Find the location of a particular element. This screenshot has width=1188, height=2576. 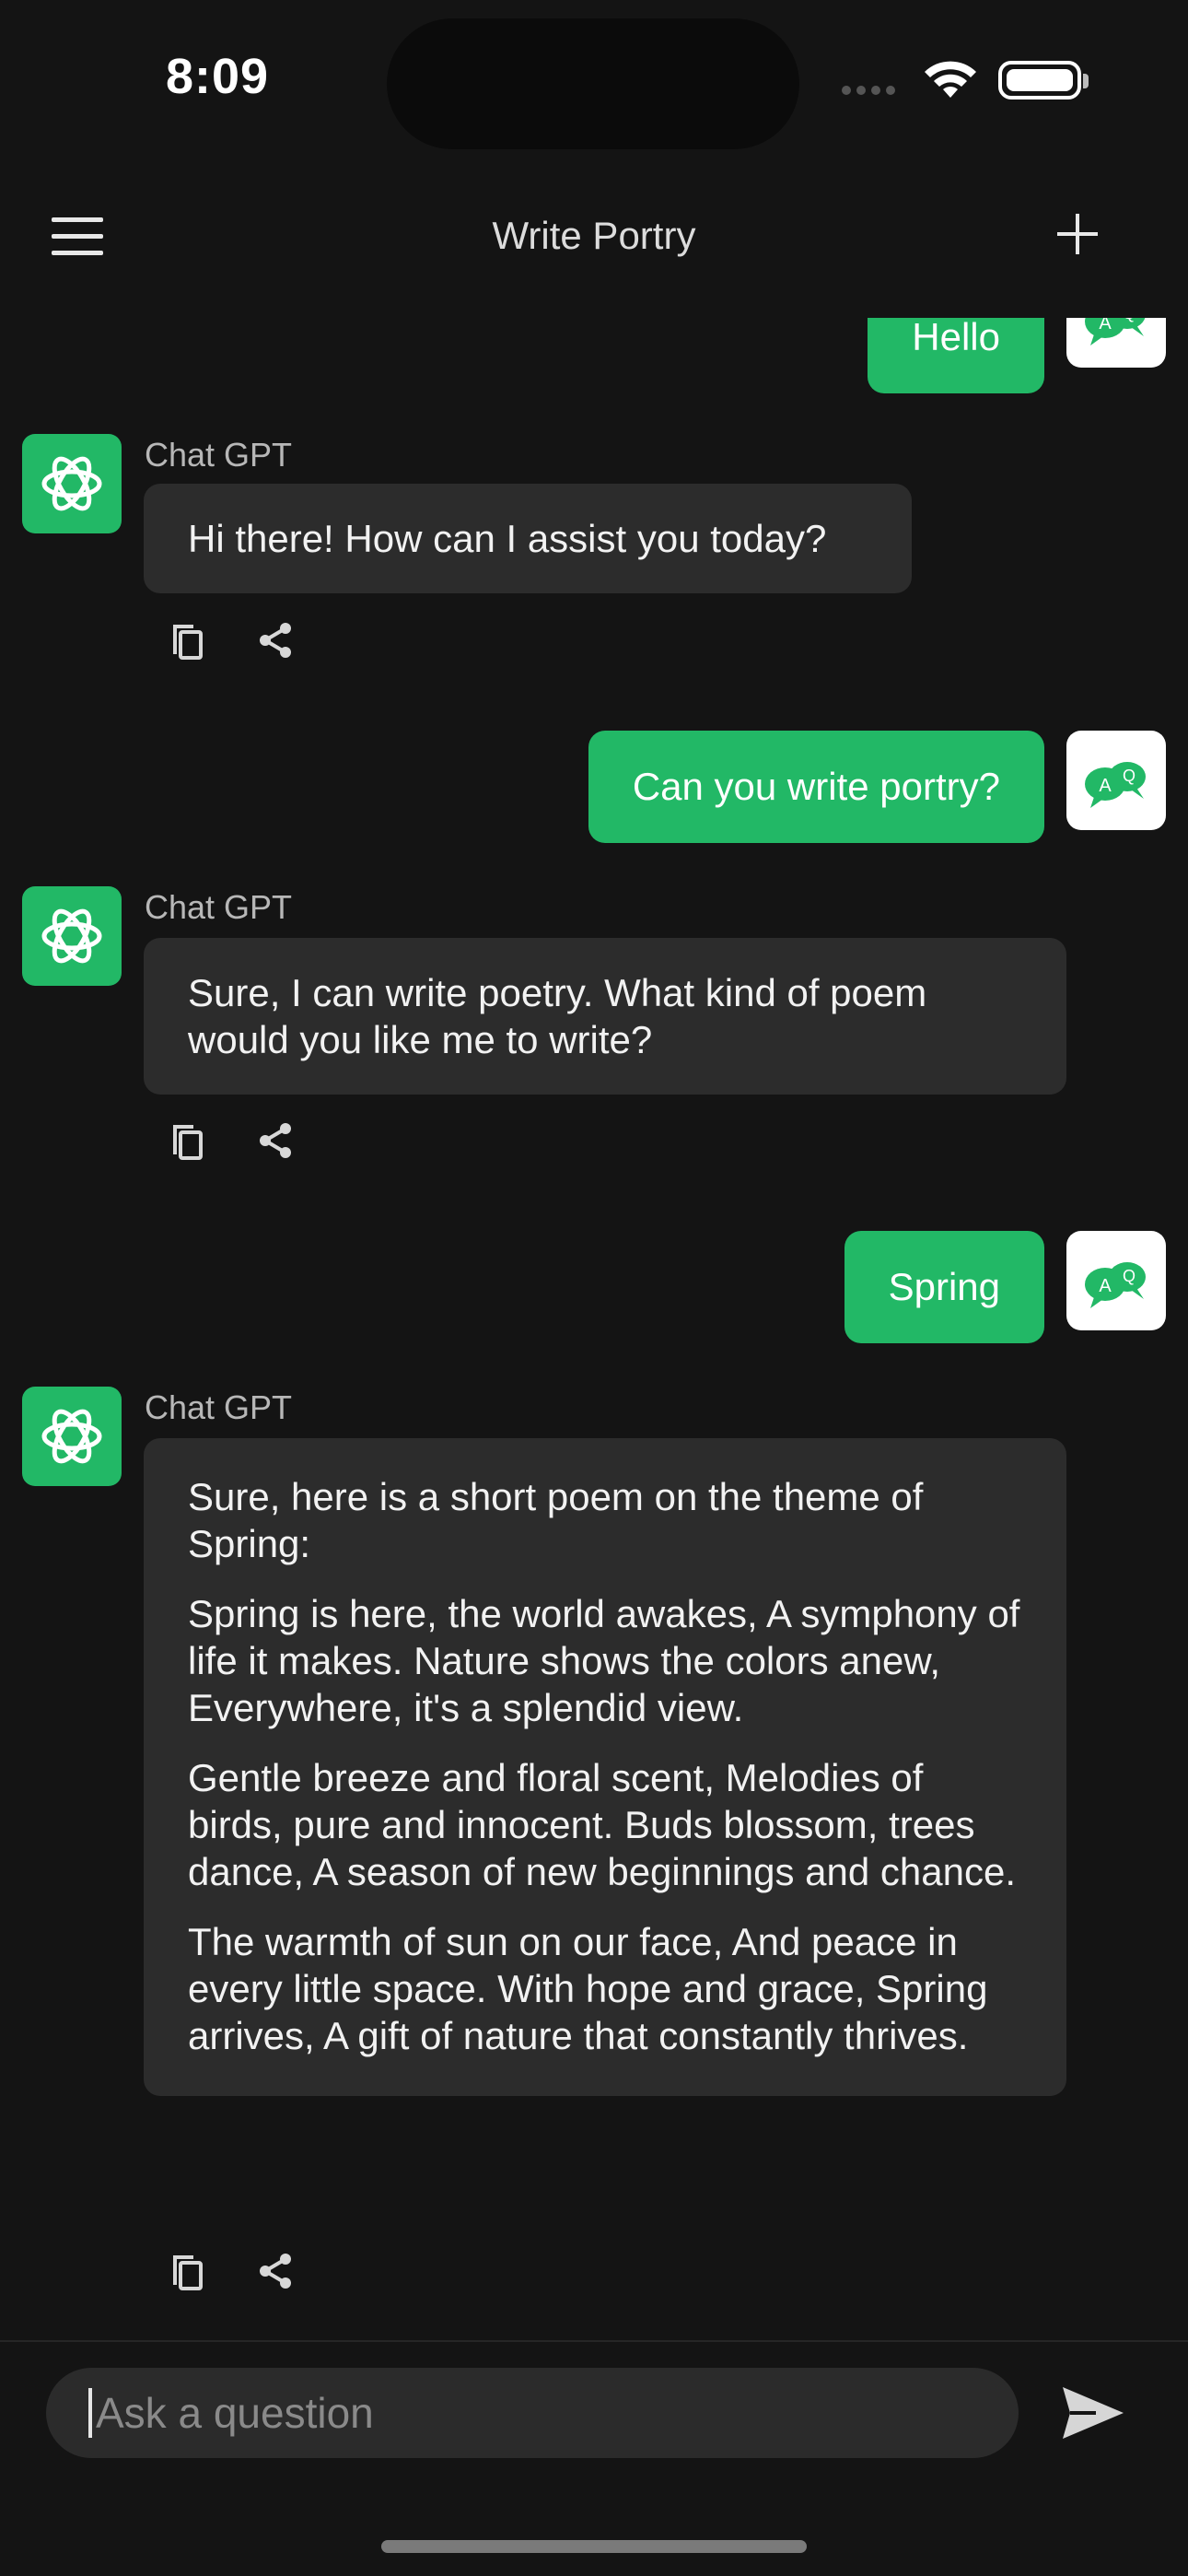

page-title: Write Portry is located at coordinates (594, 235).